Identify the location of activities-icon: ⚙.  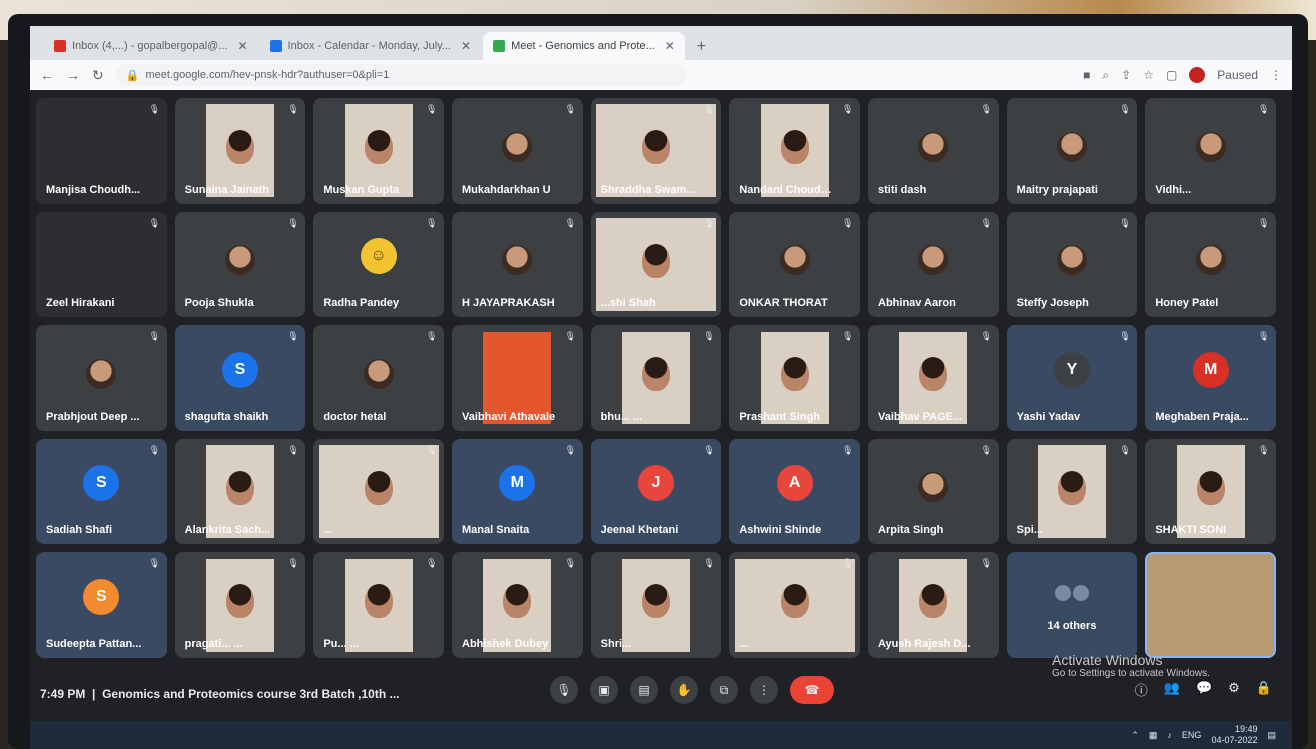
(1234, 689).